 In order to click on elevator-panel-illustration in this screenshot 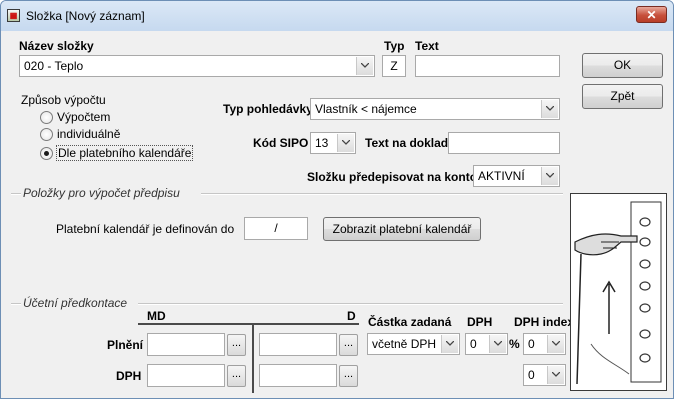, I will do `click(618, 292)`.